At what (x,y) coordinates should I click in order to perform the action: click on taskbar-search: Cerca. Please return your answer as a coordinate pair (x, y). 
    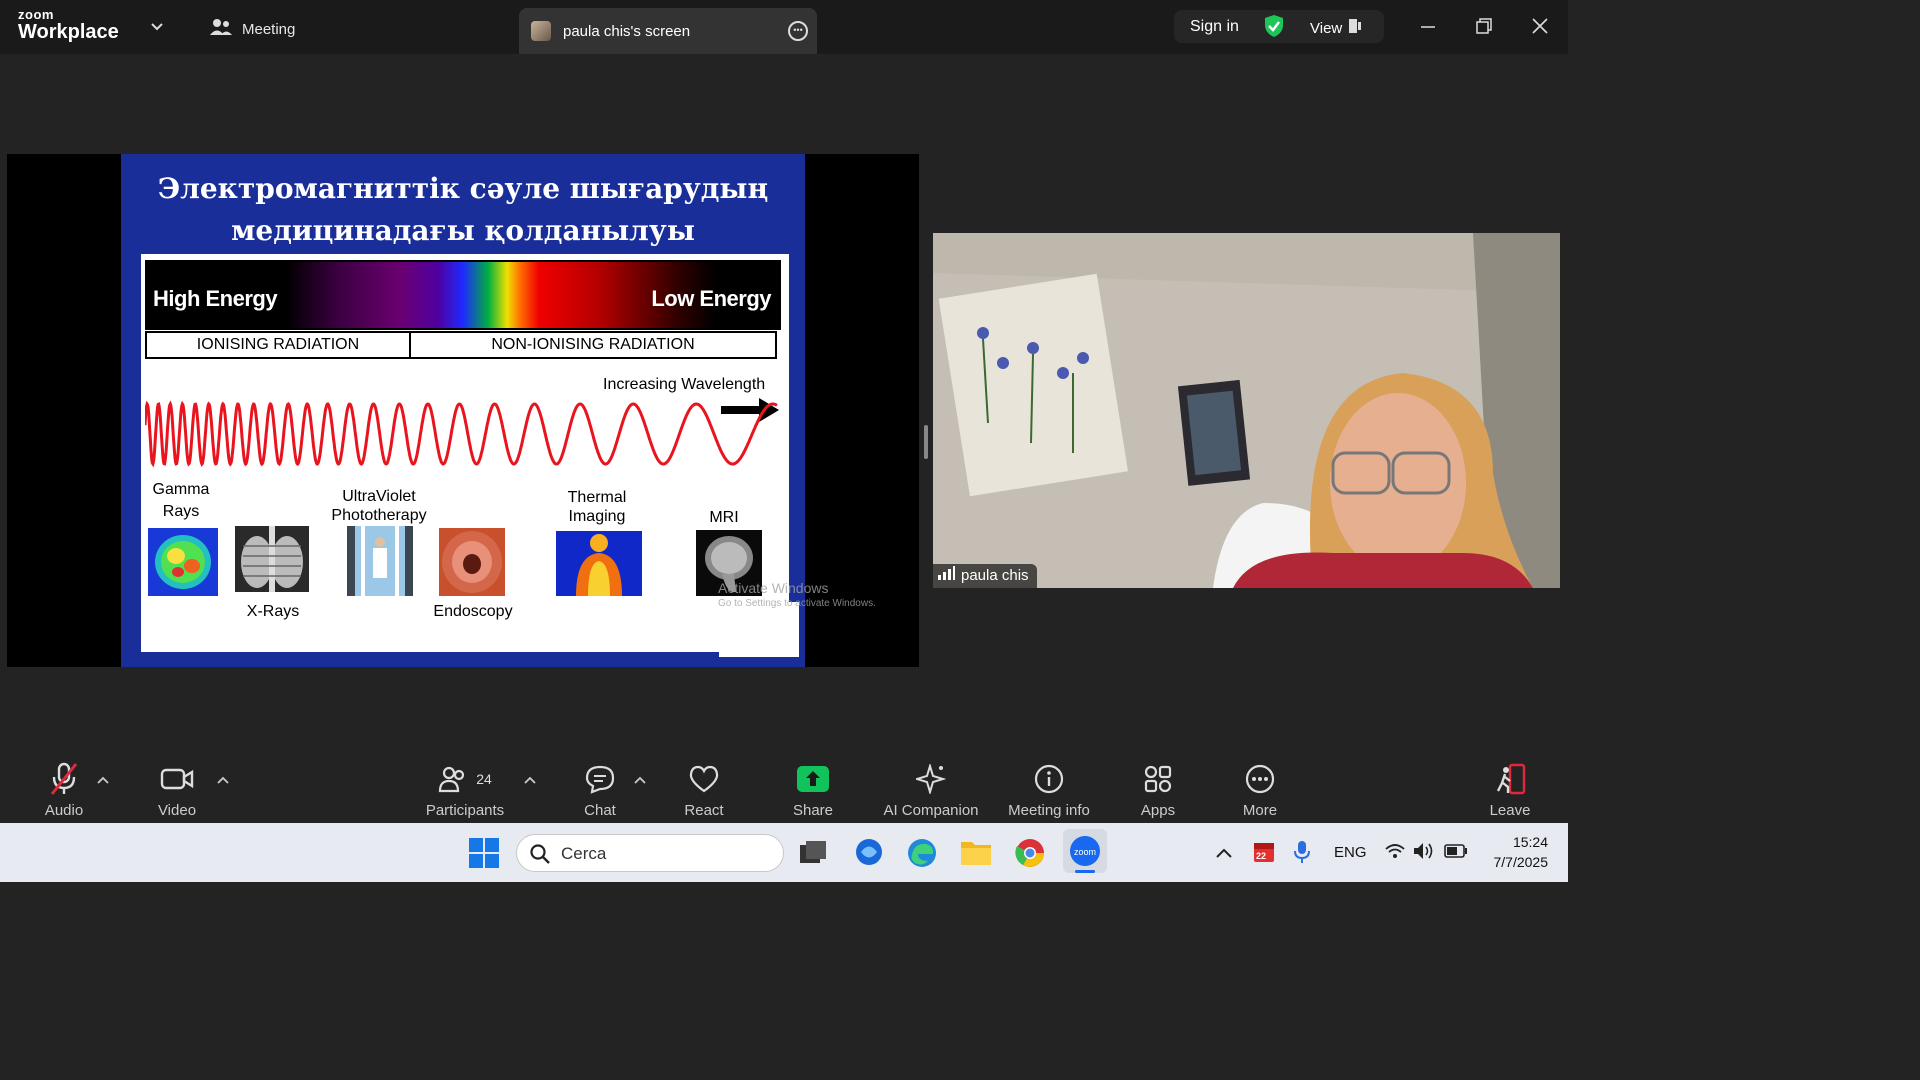
    Looking at the image, I should click on (650, 853).